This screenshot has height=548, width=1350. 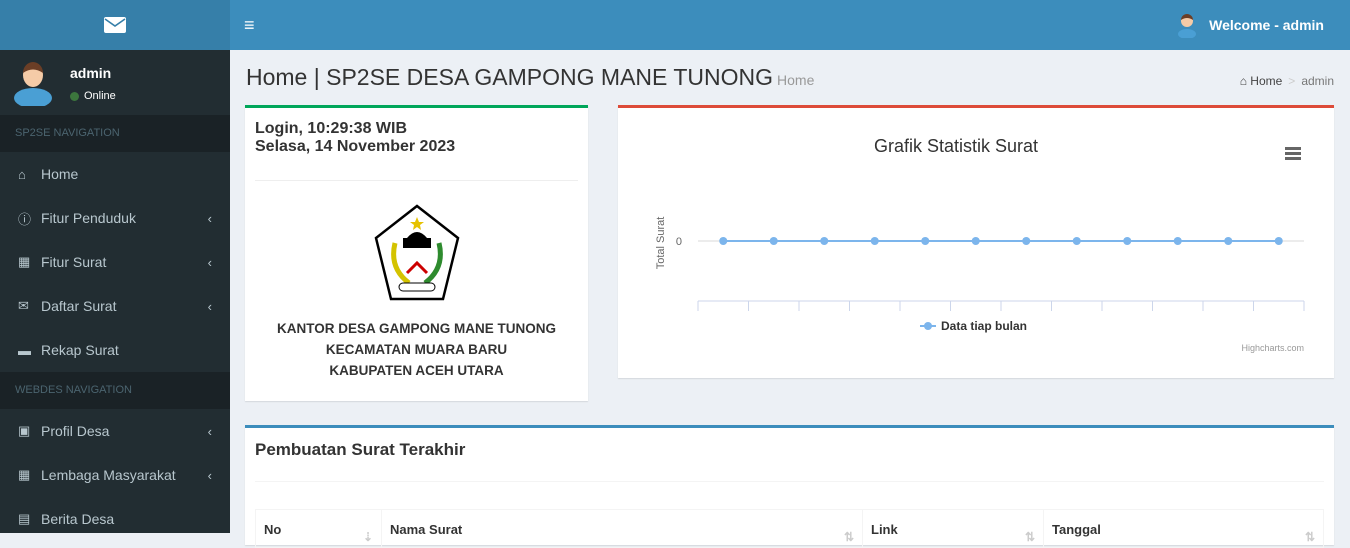 What do you see at coordinates (367, 537) in the screenshot?
I see `sort-icon: ⇣` at bounding box center [367, 537].